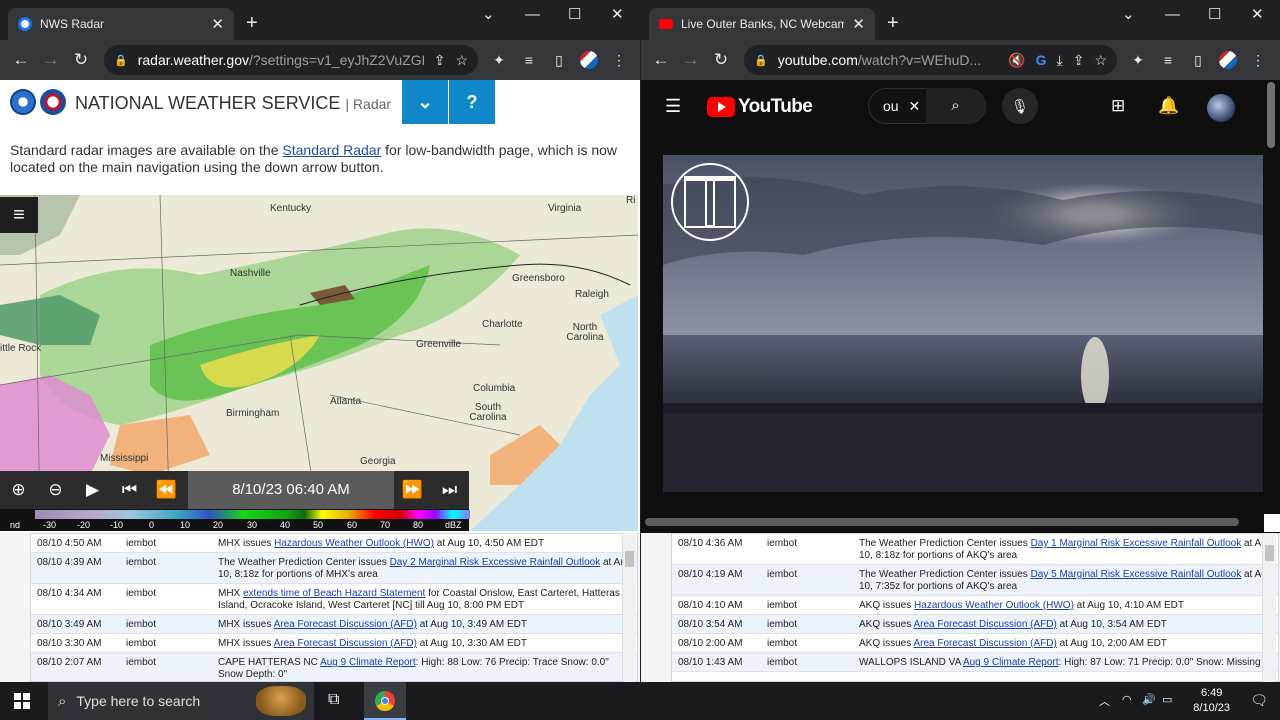 The height and width of the screenshot is (720, 1280). What do you see at coordinates (1221, 108) in the screenshot?
I see `account-avatar` at bounding box center [1221, 108].